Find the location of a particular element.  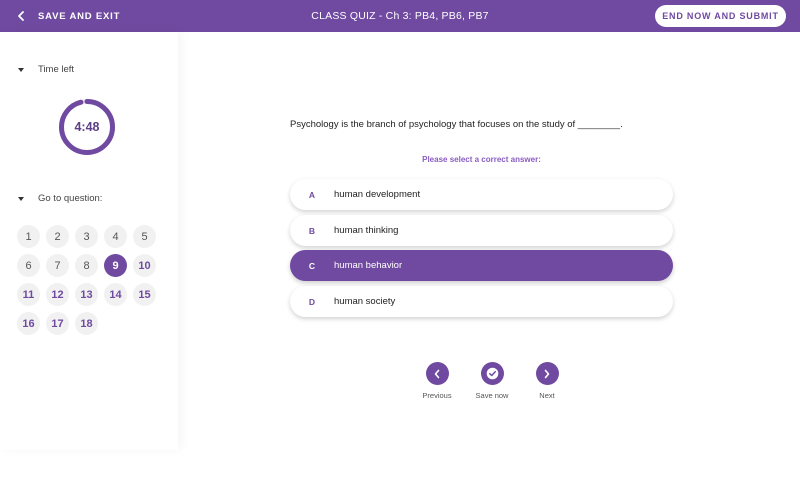

next-label: Next is located at coordinates (547, 395).